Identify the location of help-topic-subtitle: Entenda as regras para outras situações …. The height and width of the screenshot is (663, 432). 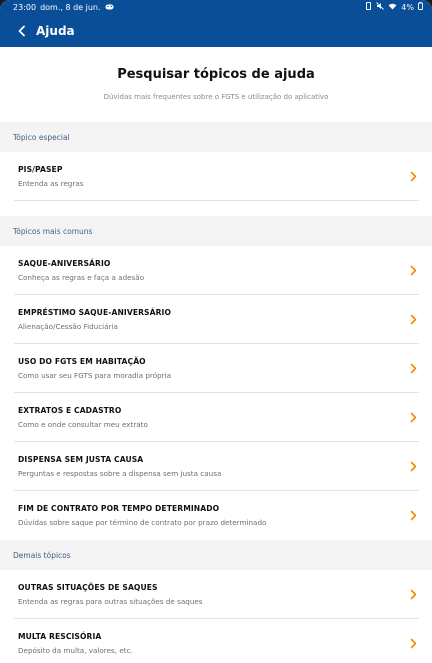
(110, 601).